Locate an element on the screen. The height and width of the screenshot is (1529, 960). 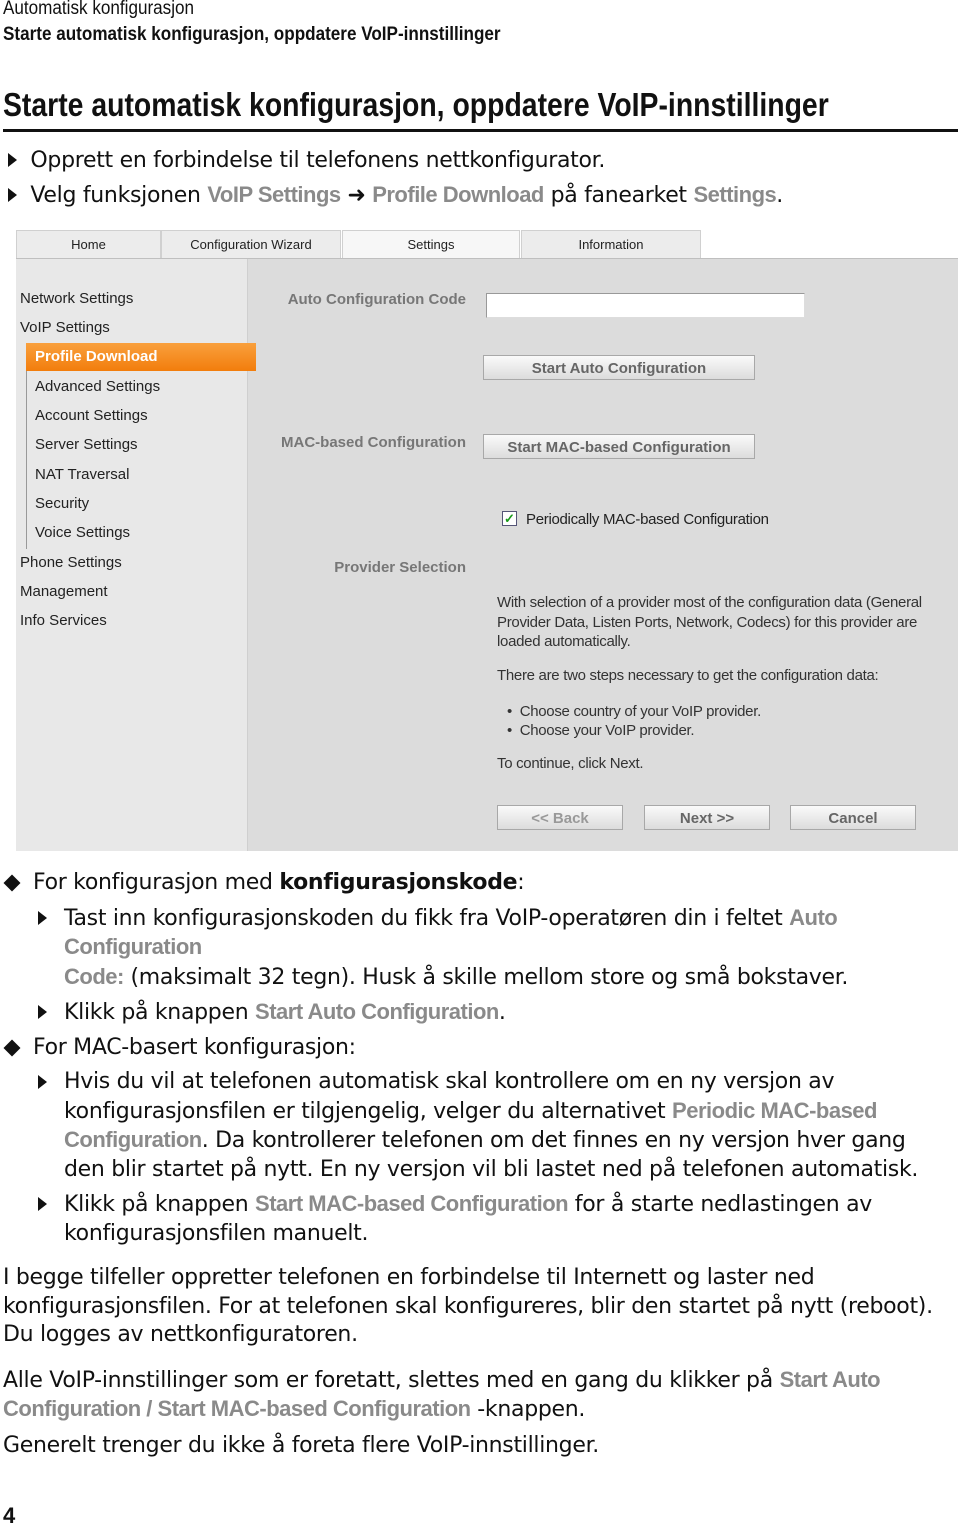
nav-voip-settings: VoIP Settings is located at coordinates (65, 327).